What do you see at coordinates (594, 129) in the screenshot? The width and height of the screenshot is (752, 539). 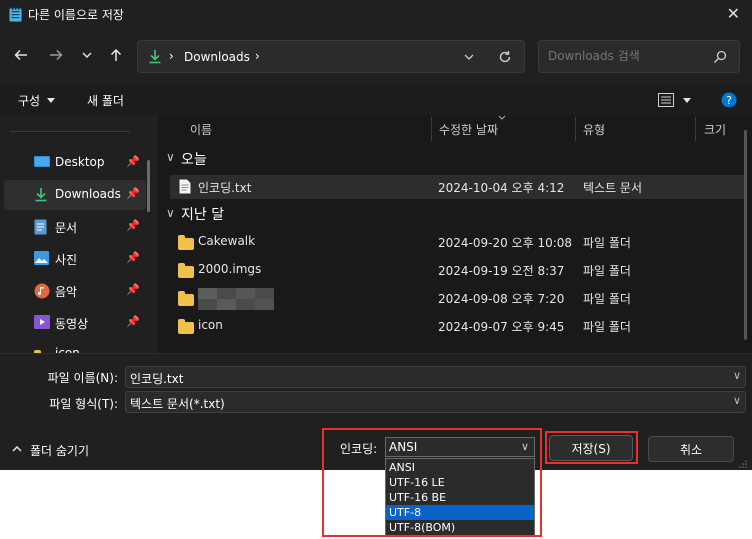 I see `column-type: 유형` at bounding box center [594, 129].